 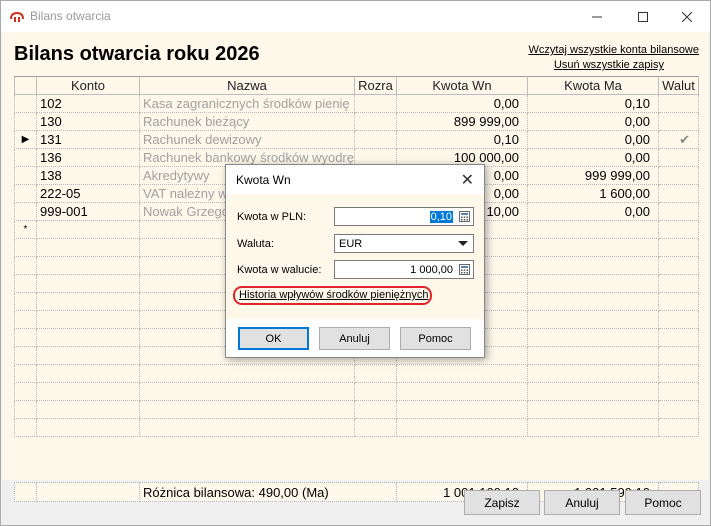 What do you see at coordinates (678, 139) in the screenshot?
I see `walut-cell: ✔` at bounding box center [678, 139].